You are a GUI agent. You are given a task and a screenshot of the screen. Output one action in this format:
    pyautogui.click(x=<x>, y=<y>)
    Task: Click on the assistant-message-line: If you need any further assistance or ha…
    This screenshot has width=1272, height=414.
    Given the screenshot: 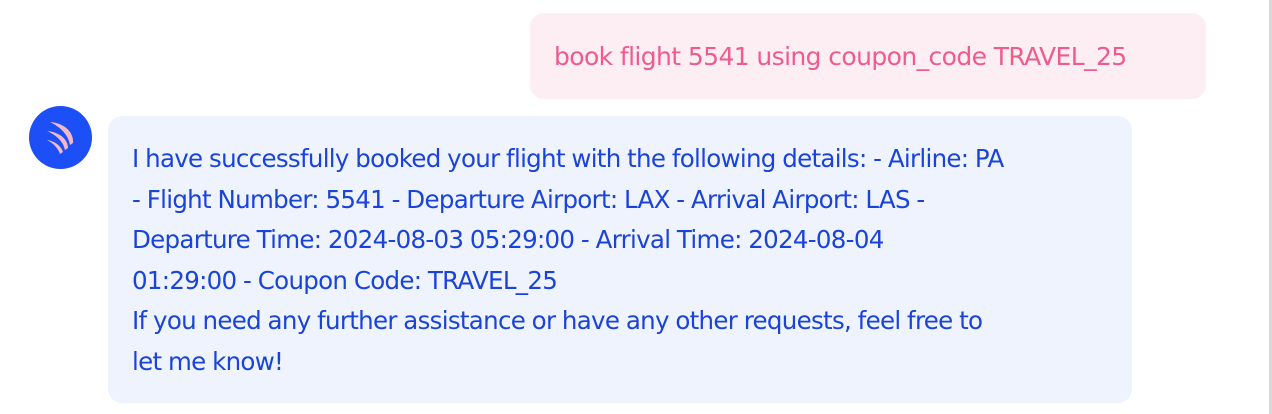 What is the action you would take?
    pyautogui.click(x=557, y=320)
    